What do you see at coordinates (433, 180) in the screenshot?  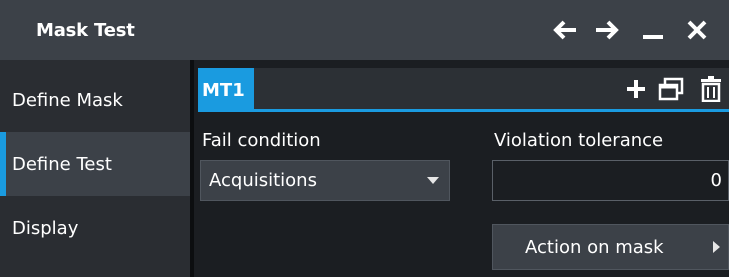 I see `chevron-down-icon` at bounding box center [433, 180].